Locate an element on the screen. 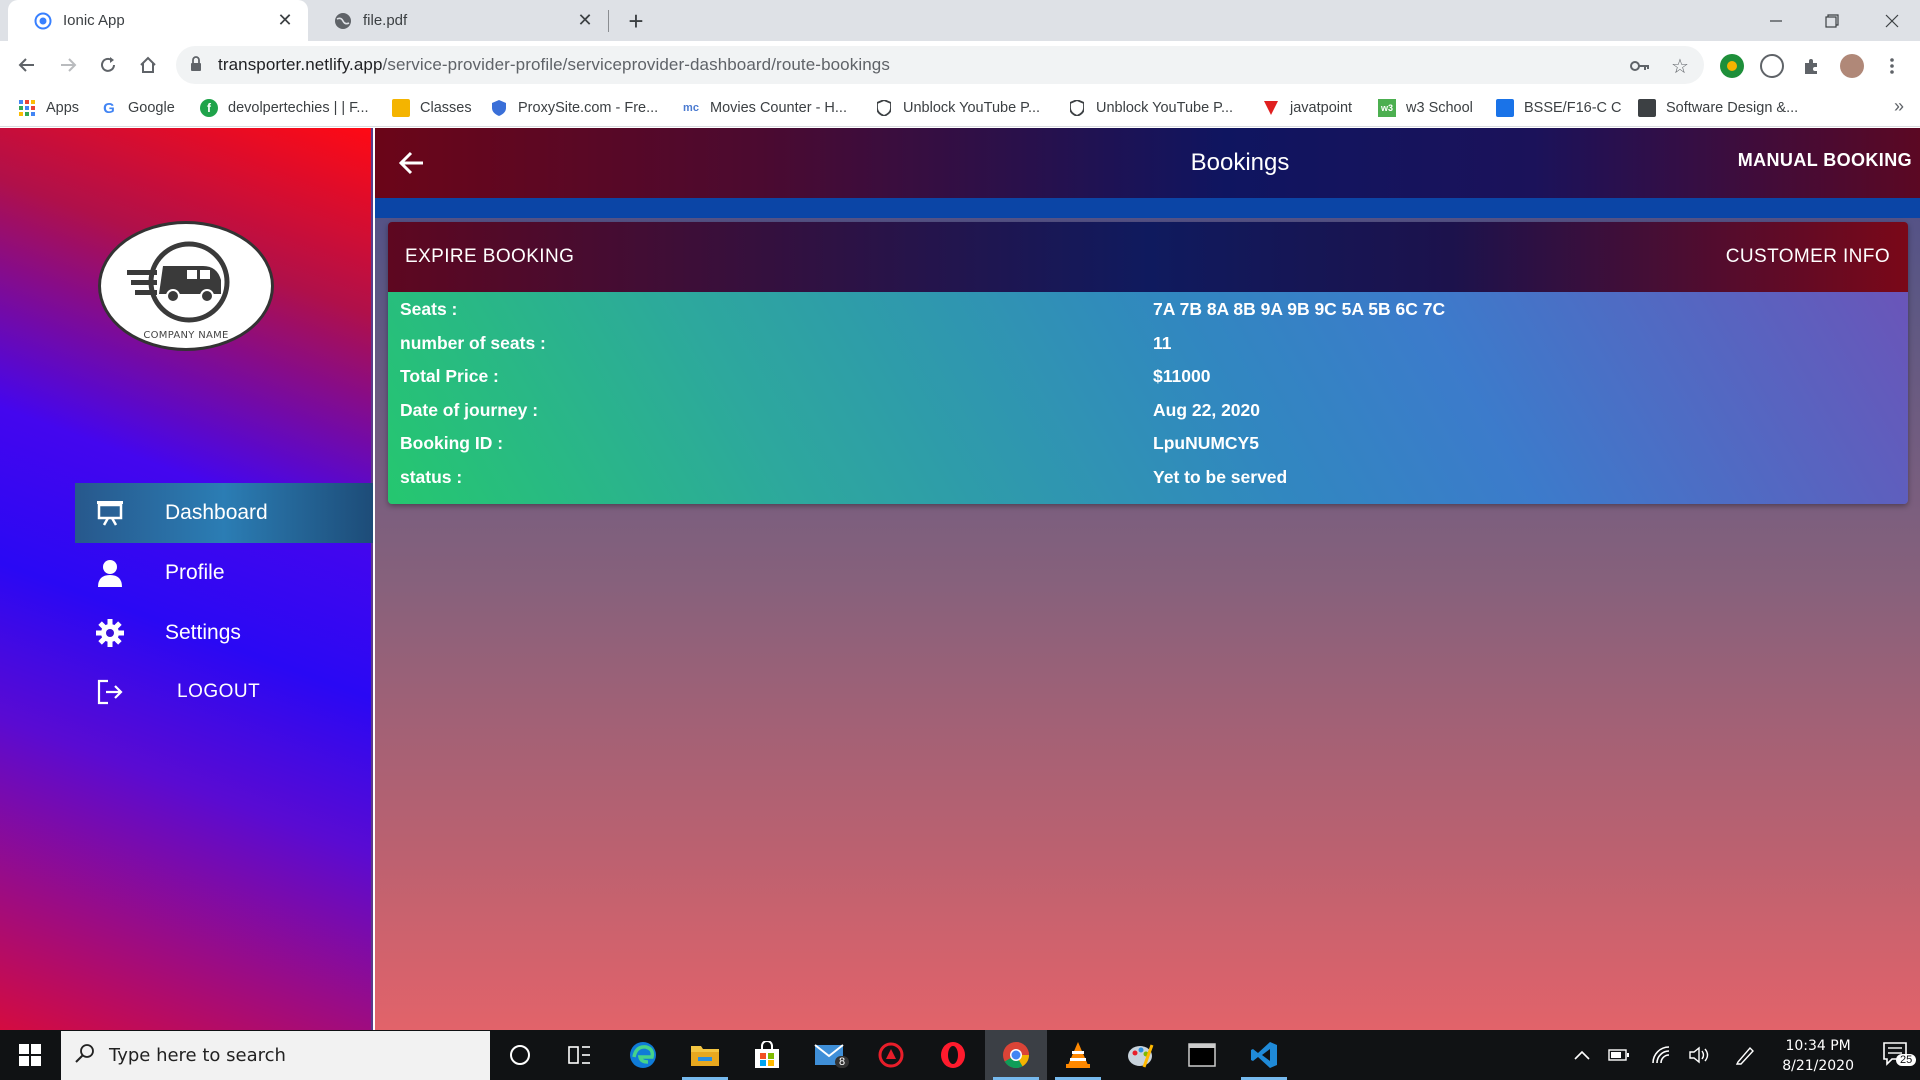  detail-row-date-of-journey: Date of journey : Aug 22, 2020 is located at coordinates (1148, 410).